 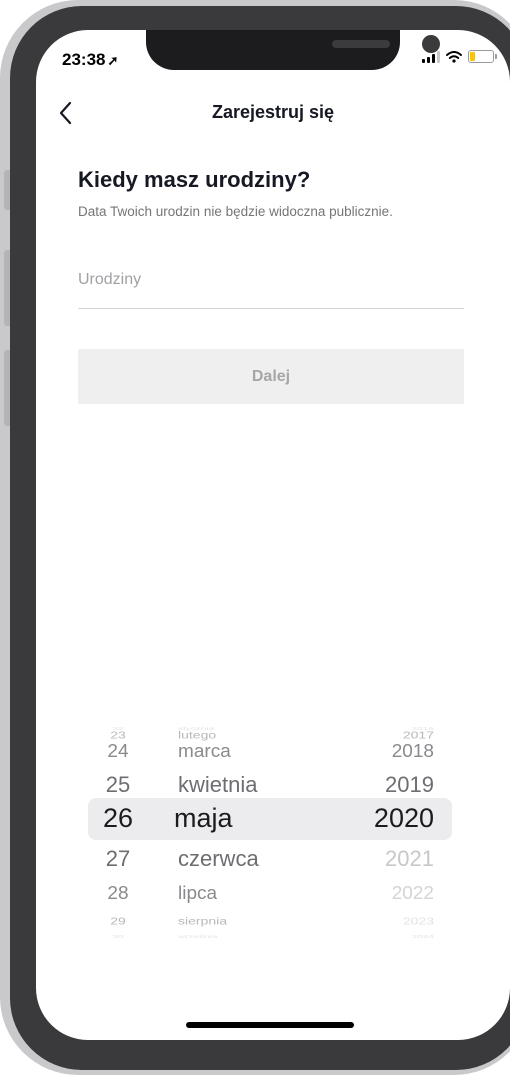 What do you see at coordinates (273, 112) in the screenshot?
I see `page-title: Zarejestruj się` at bounding box center [273, 112].